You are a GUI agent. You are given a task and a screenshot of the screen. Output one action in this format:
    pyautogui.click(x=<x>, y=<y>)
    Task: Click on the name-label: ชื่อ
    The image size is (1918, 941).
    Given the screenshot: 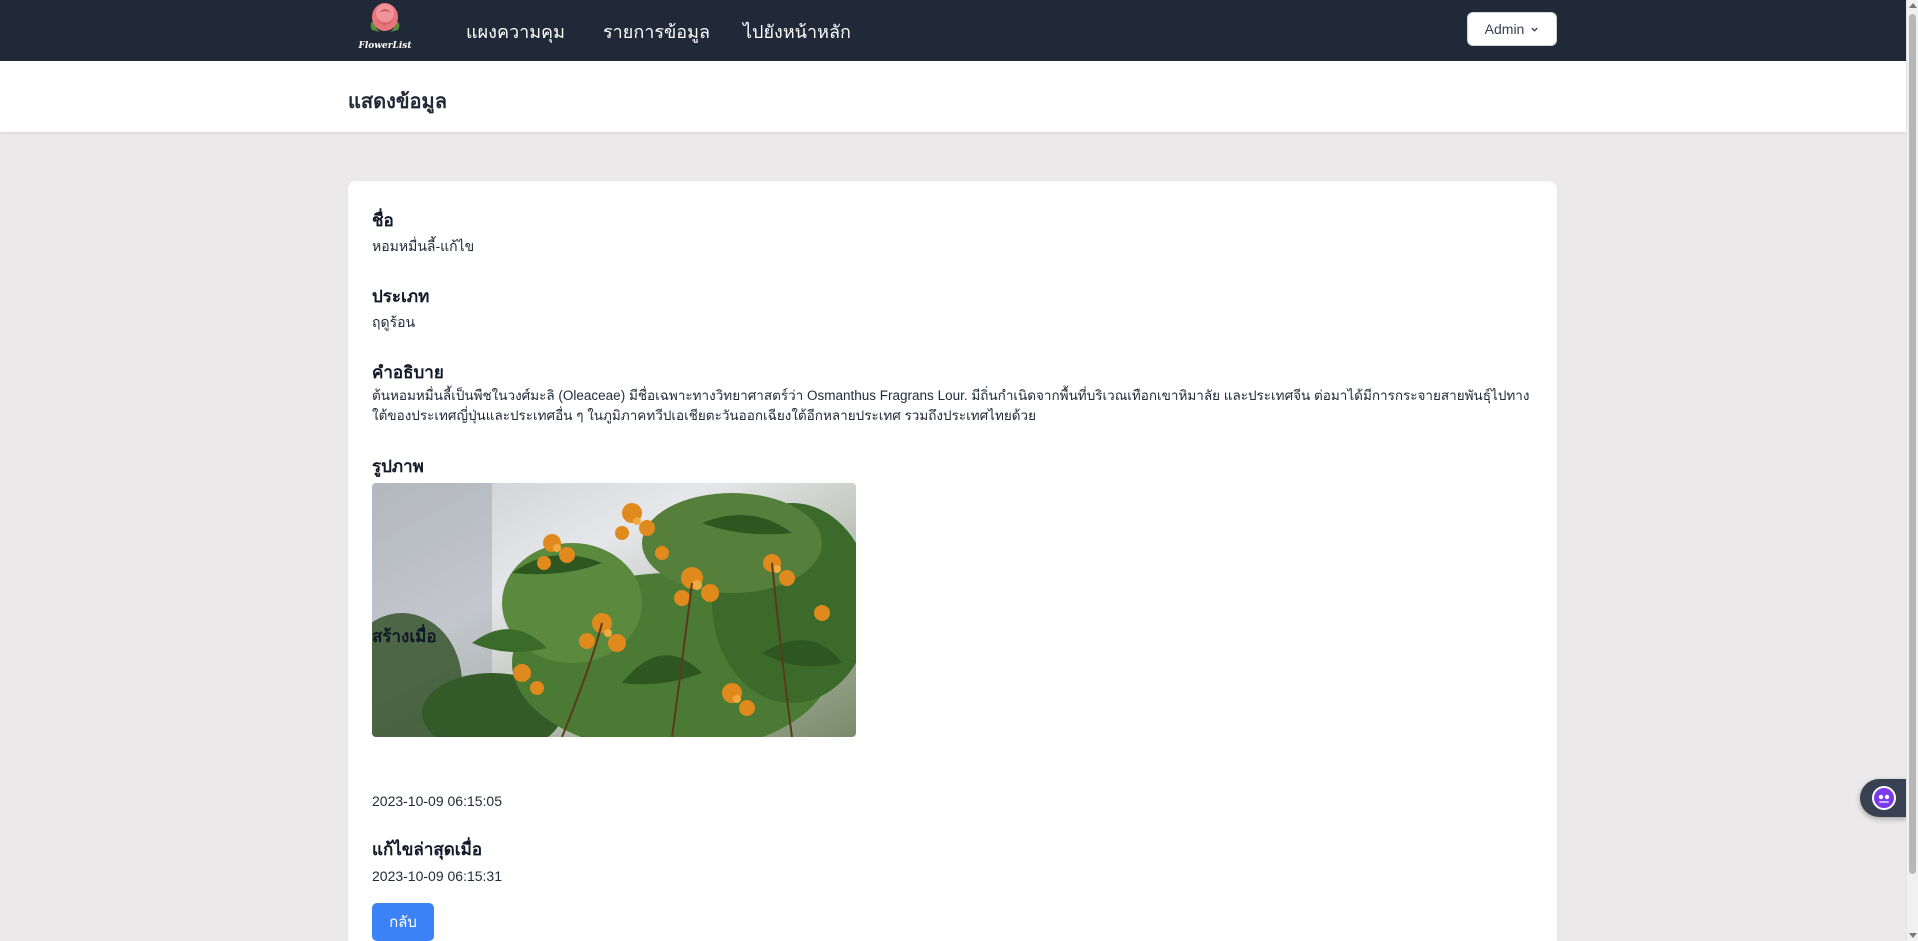 What is the action you would take?
    pyautogui.click(x=383, y=220)
    